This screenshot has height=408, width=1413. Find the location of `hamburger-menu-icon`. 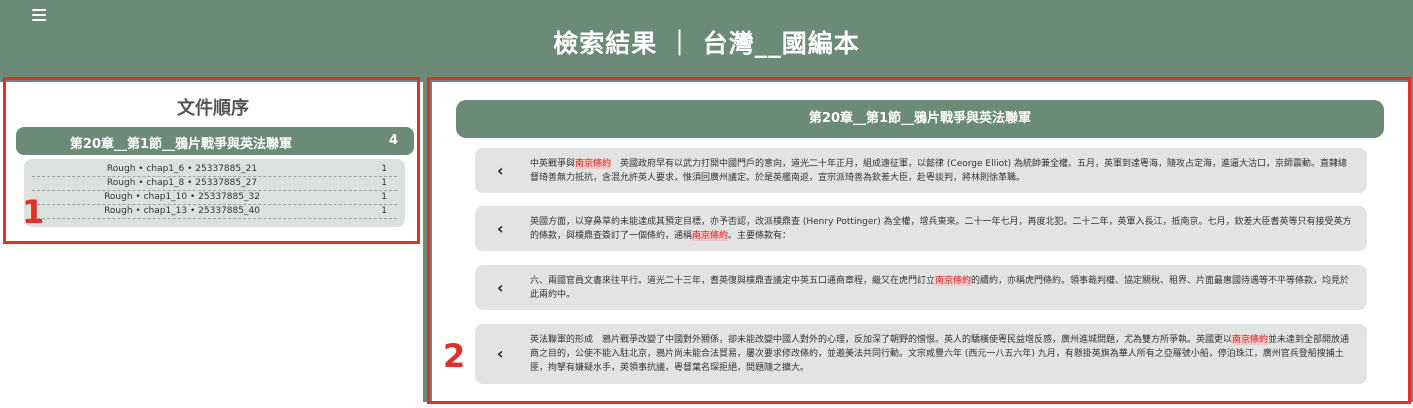

hamburger-menu-icon is located at coordinates (39, 15).